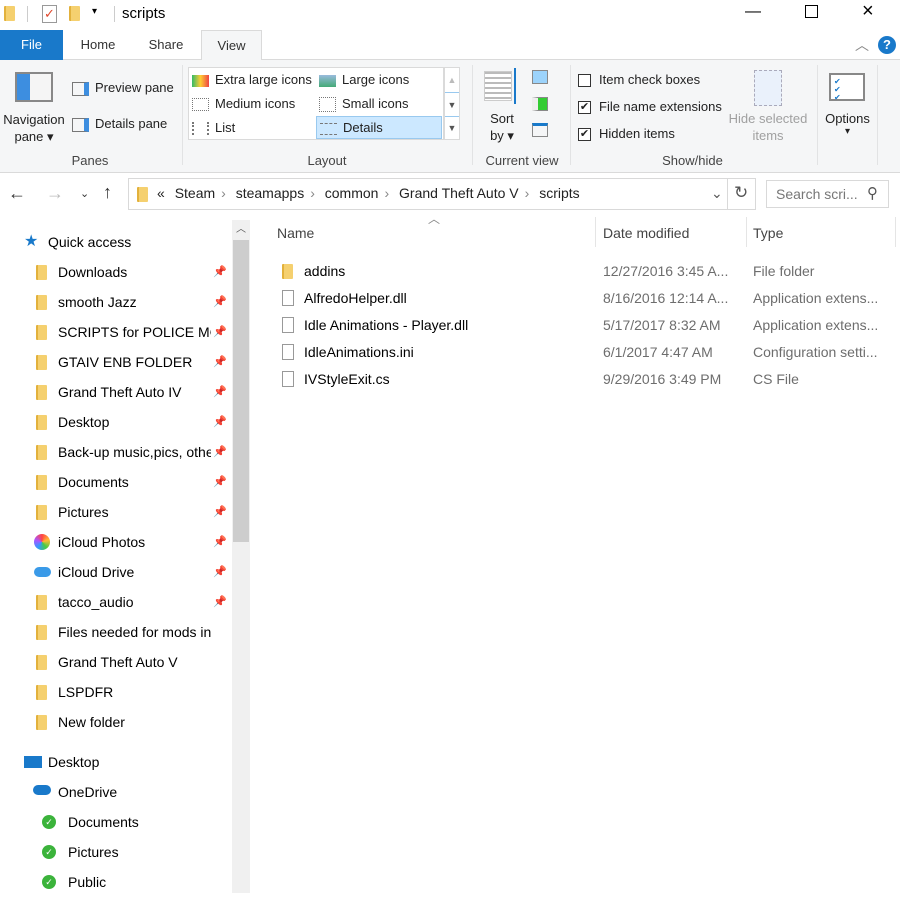 The image size is (900, 897). Describe the element at coordinates (646, 233) in the screenshot. I see `column-header-date-modified: Date modified` at that location.